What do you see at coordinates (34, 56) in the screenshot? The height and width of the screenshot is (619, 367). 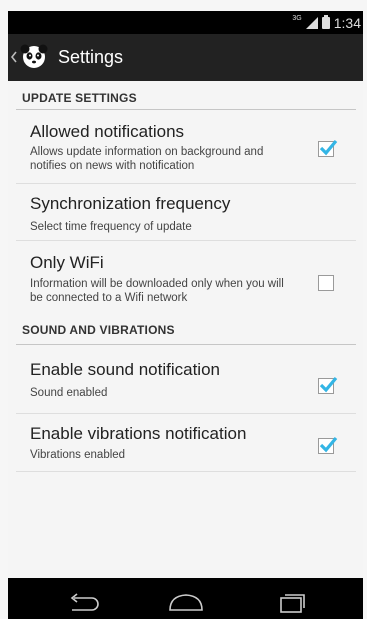 I see `panda-icon` at bounding box center [34, 56].